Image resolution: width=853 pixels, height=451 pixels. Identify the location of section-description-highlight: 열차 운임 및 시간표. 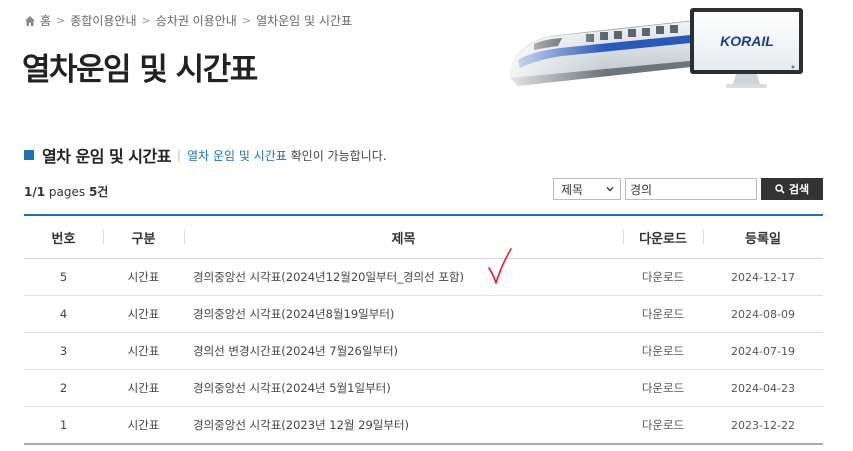
(237, 155).